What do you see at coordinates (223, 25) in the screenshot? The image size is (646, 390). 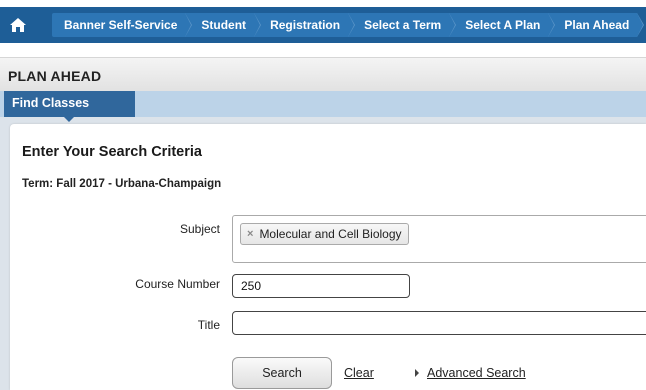 I see `breadcrumb-item-student: Student` at bounding box center [223, 25].